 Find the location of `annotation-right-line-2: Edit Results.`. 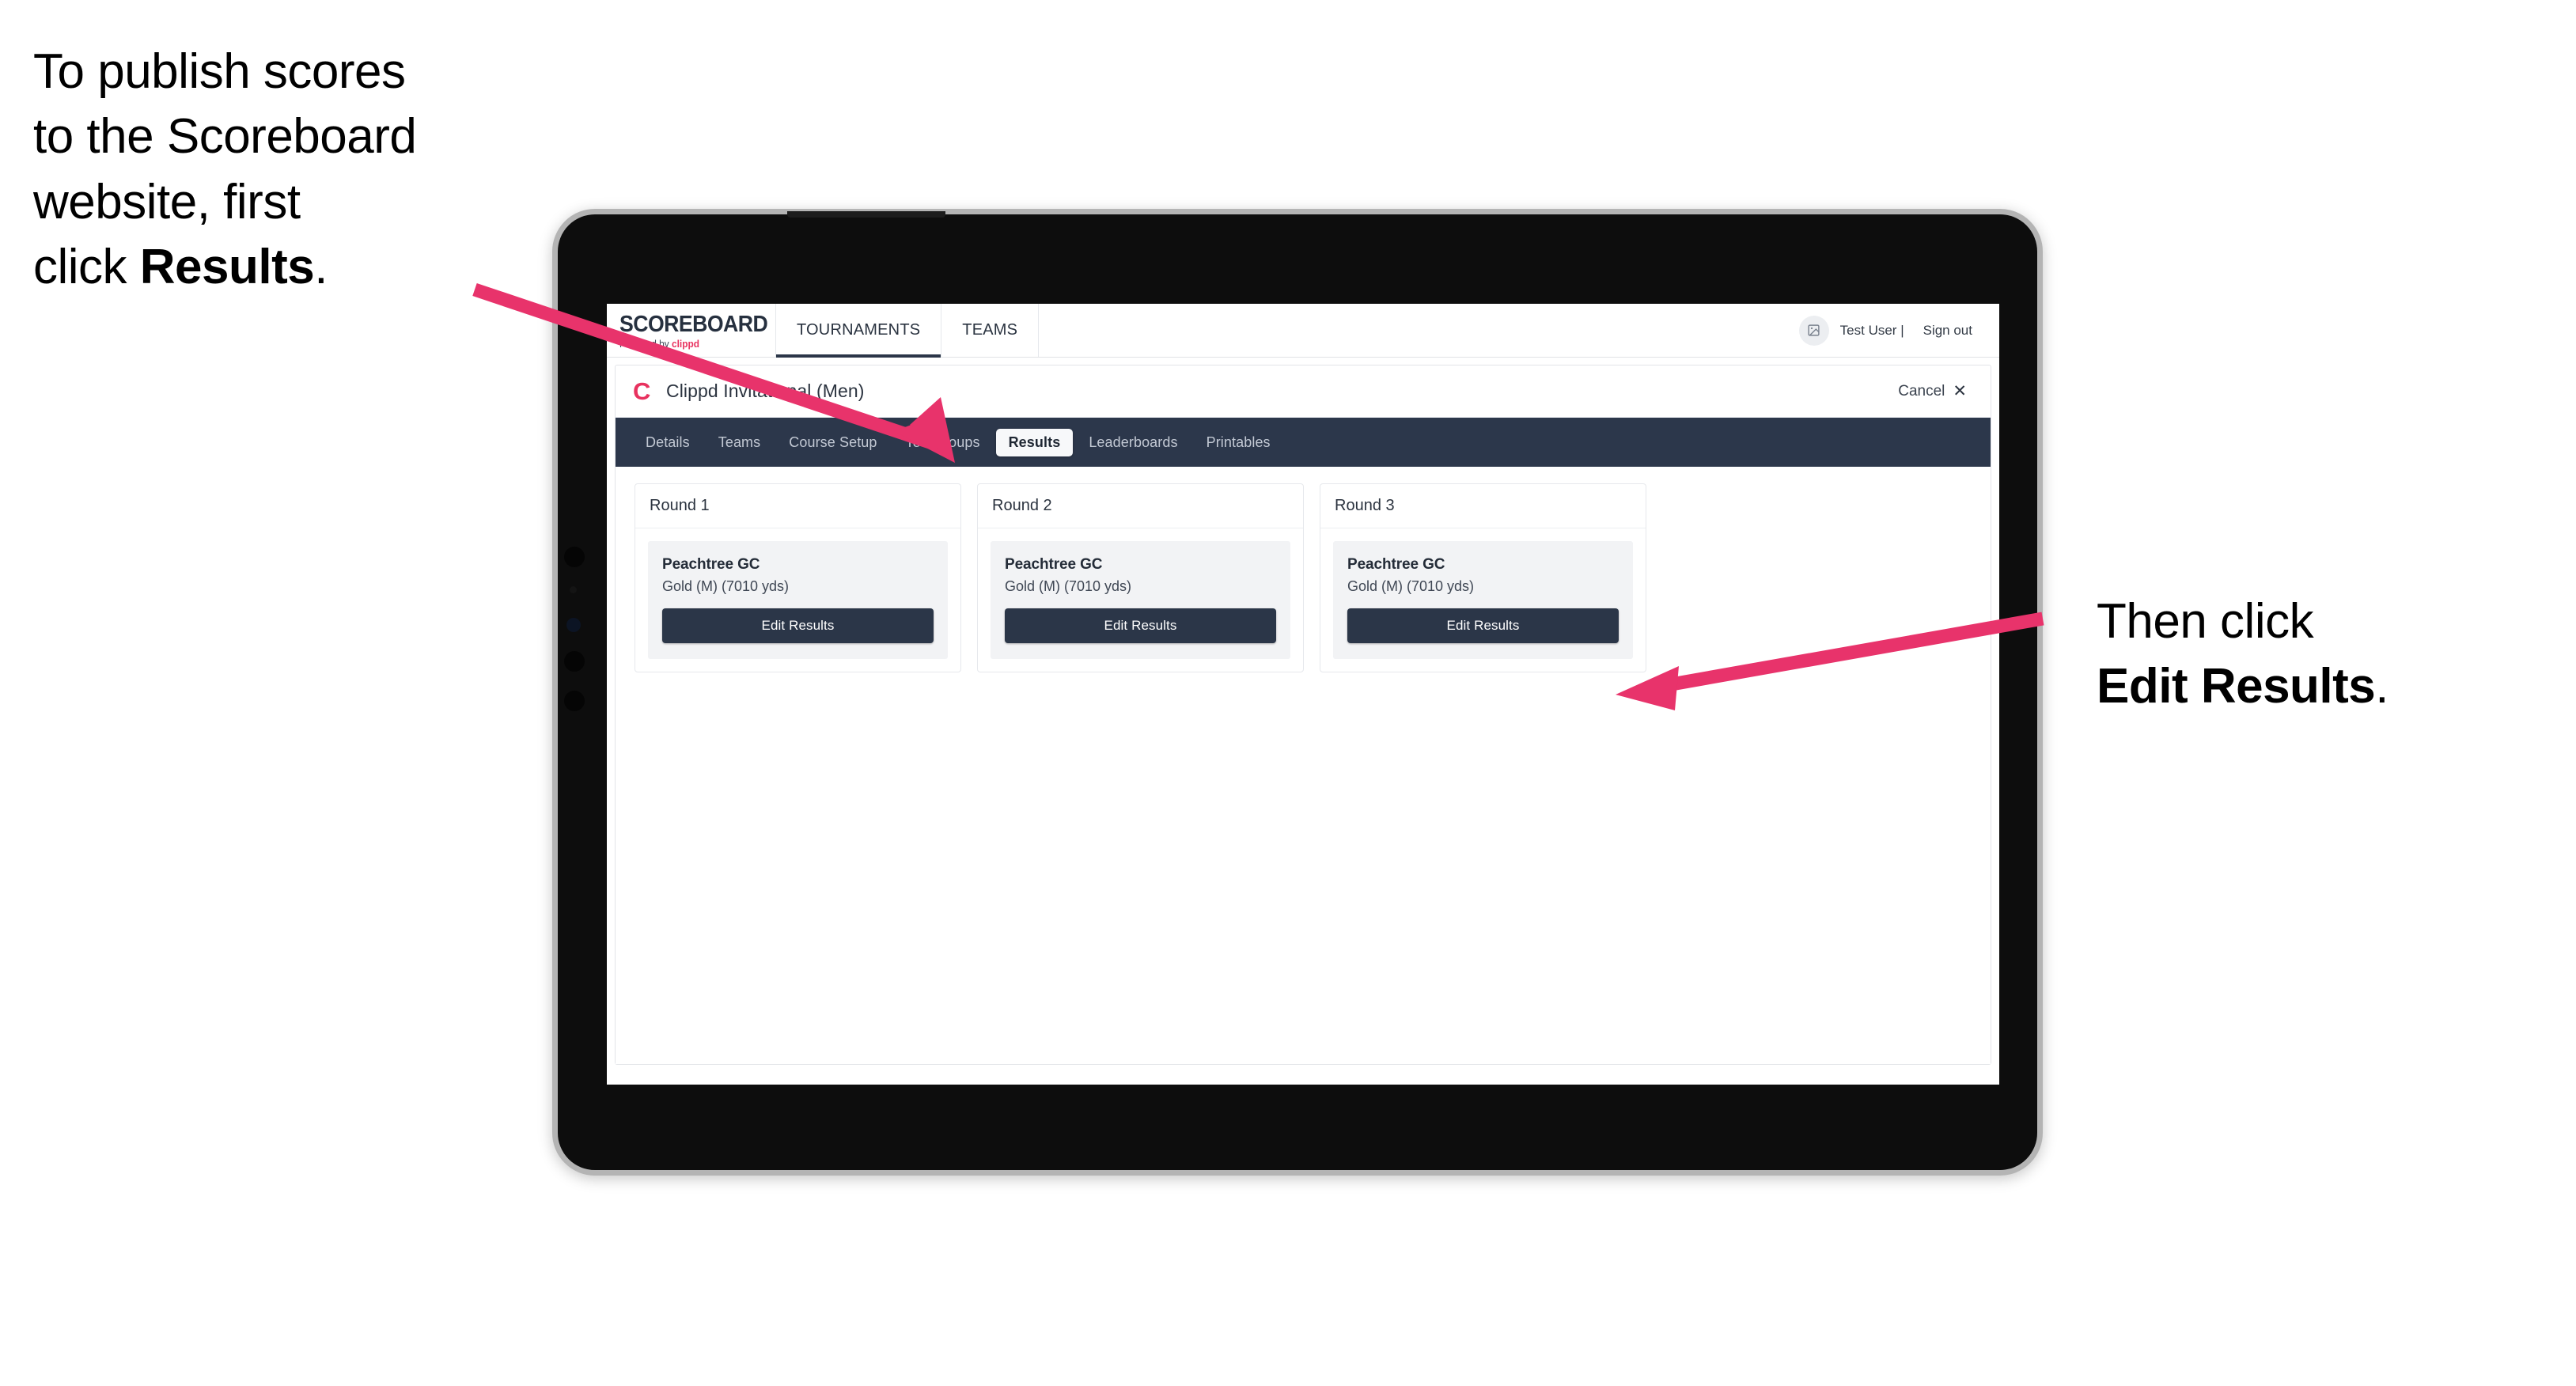

annotation-right-line-2: Edit Results. is located at coordinates (2318, 687).